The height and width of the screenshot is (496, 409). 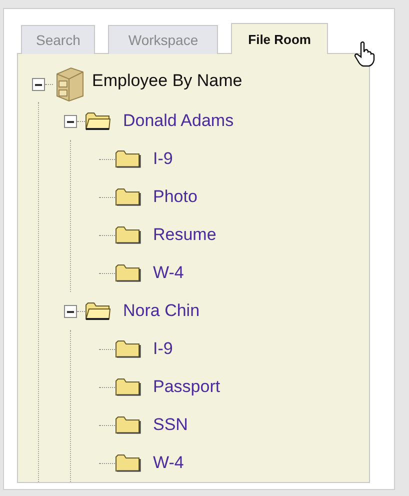 What do you see at coordinates (184, 235) in the screenshot?
I see `tree-item: Resume` at bounding box center [184, 235].